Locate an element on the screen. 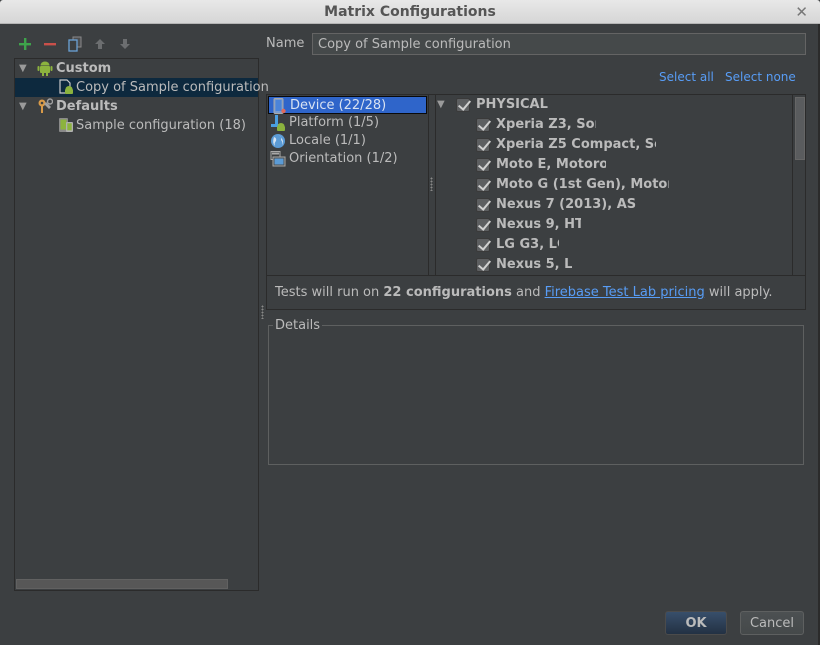 The height and width of the screenshot is (645, 820). value-label: Nexus 9, HTC is located at coordinates (538, 224).